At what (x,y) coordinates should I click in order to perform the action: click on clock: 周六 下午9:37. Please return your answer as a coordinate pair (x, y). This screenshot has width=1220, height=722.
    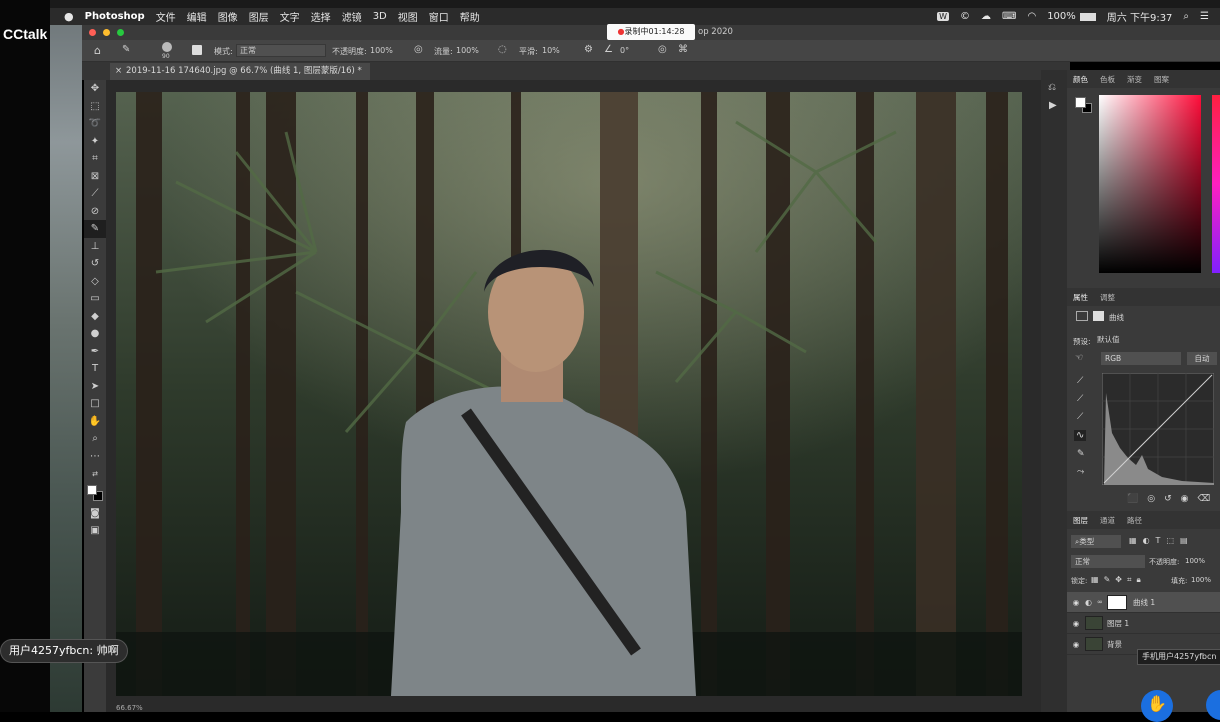
    Looking at the image, I should click on (1140, 16).